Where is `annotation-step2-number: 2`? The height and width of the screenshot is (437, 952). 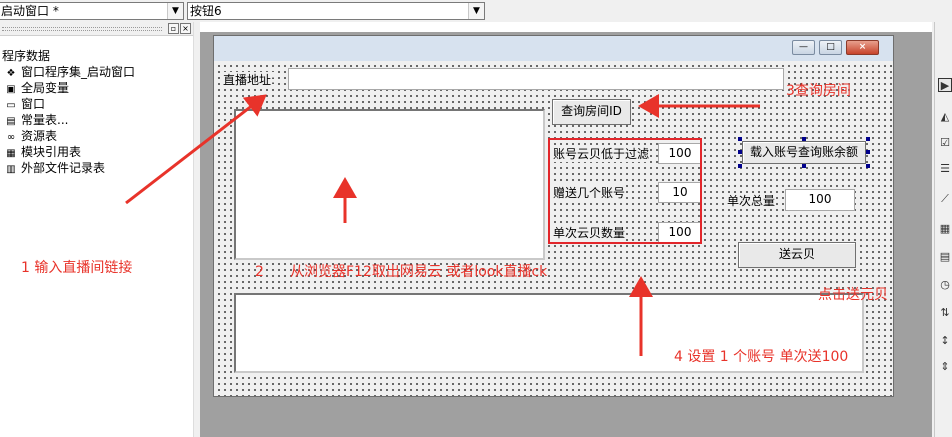
annotation-step2-number: 2 is located at coordinates (259, 272).